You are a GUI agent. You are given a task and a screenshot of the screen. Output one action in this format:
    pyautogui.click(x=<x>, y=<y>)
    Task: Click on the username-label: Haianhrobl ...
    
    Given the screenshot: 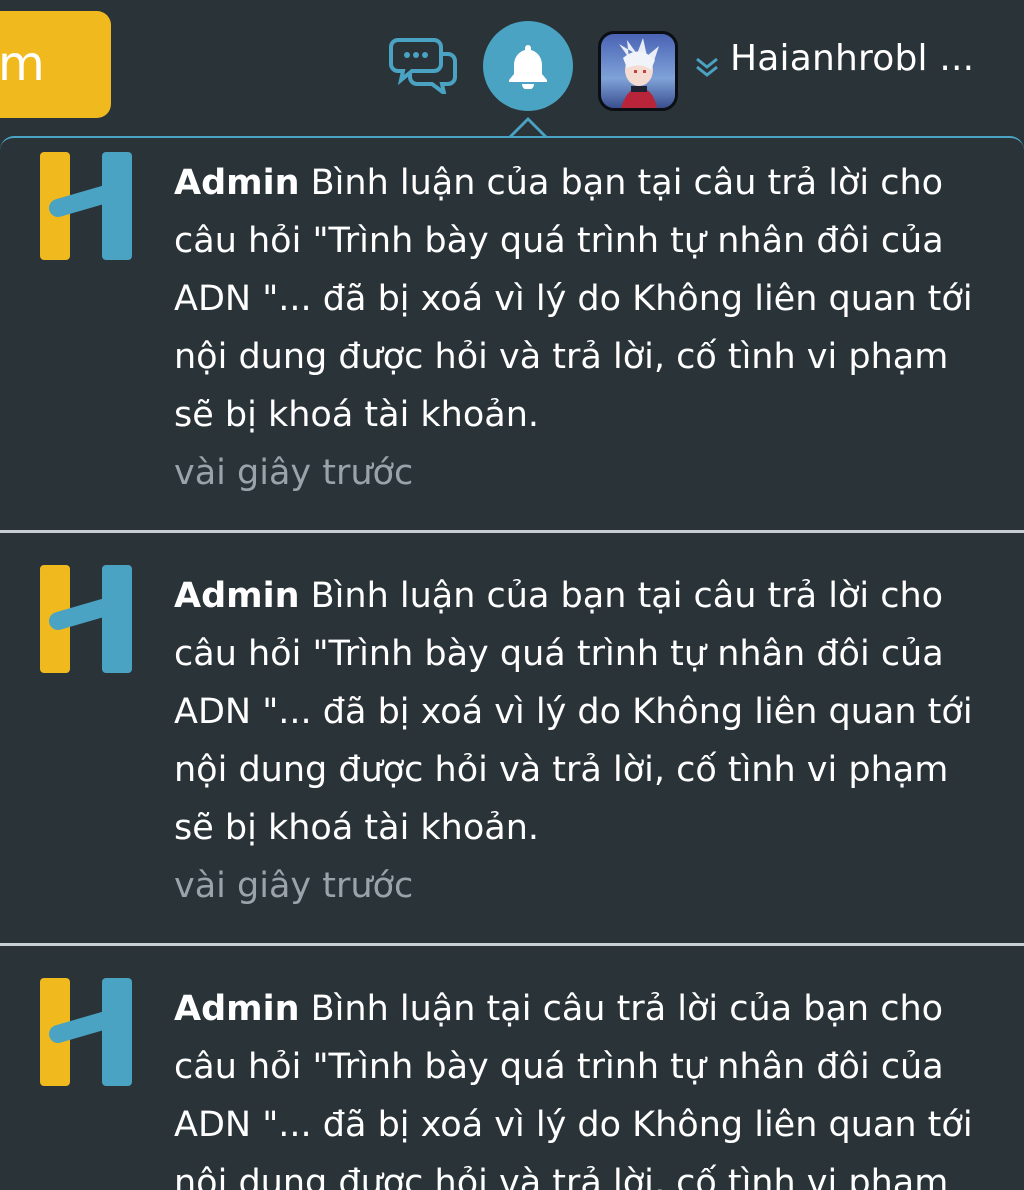 What is the action you would take?
    pyautogui.click(x=852, y=58)
    